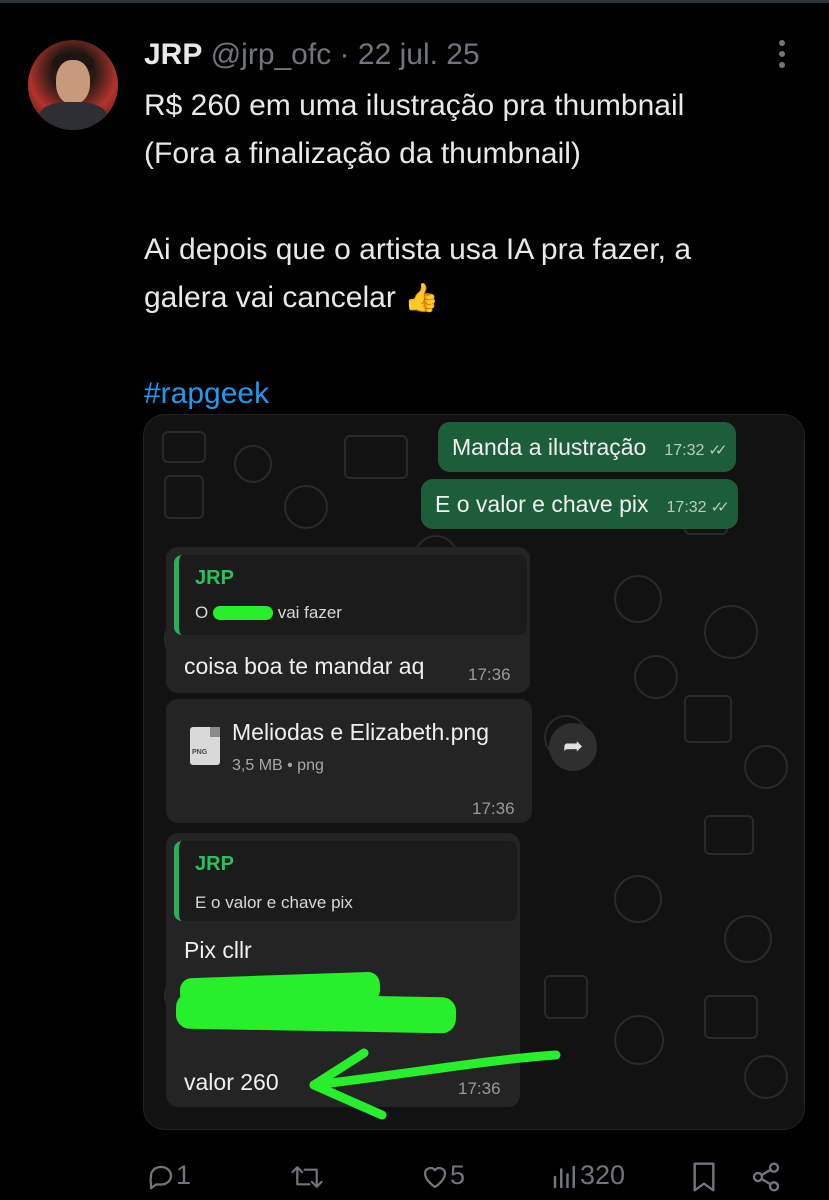 This screenshot has height=1200, width=829. Describe the element at coordinates (362, 153) in the screenshot. I see `tweet-line-2: (Fora a finalização da thumbnail)` at that location.